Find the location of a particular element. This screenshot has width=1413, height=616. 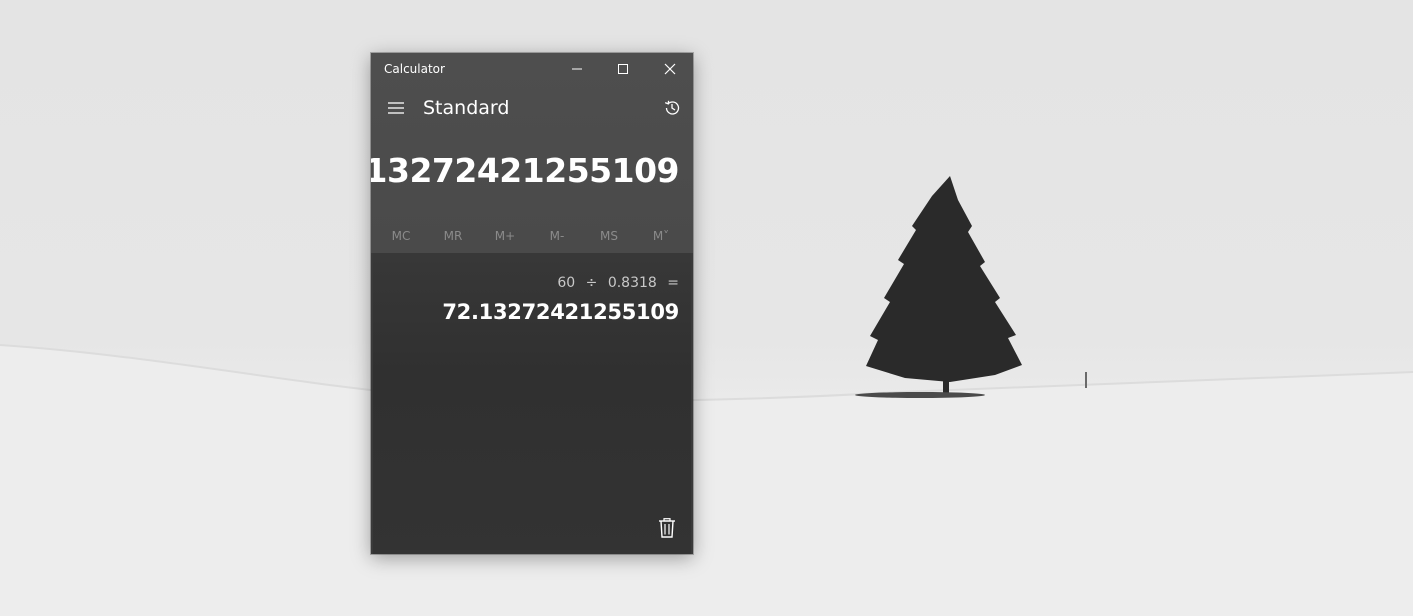

memory-toolbar: MC MR M+ M- MS M˅ is located at coordinates (532, 239).